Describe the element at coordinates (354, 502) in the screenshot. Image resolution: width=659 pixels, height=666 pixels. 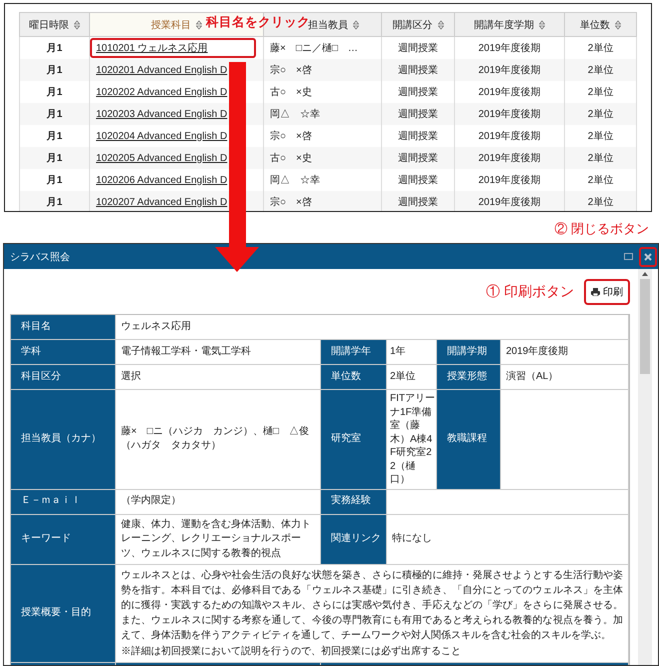
I see `label-cell: 実務経験` at that location.